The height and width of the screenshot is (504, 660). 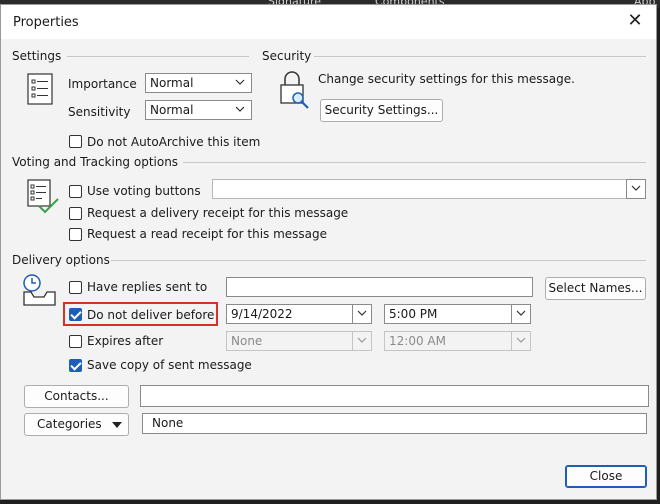 I want to click on close-icon: ✕, so click(x=635, y=21).